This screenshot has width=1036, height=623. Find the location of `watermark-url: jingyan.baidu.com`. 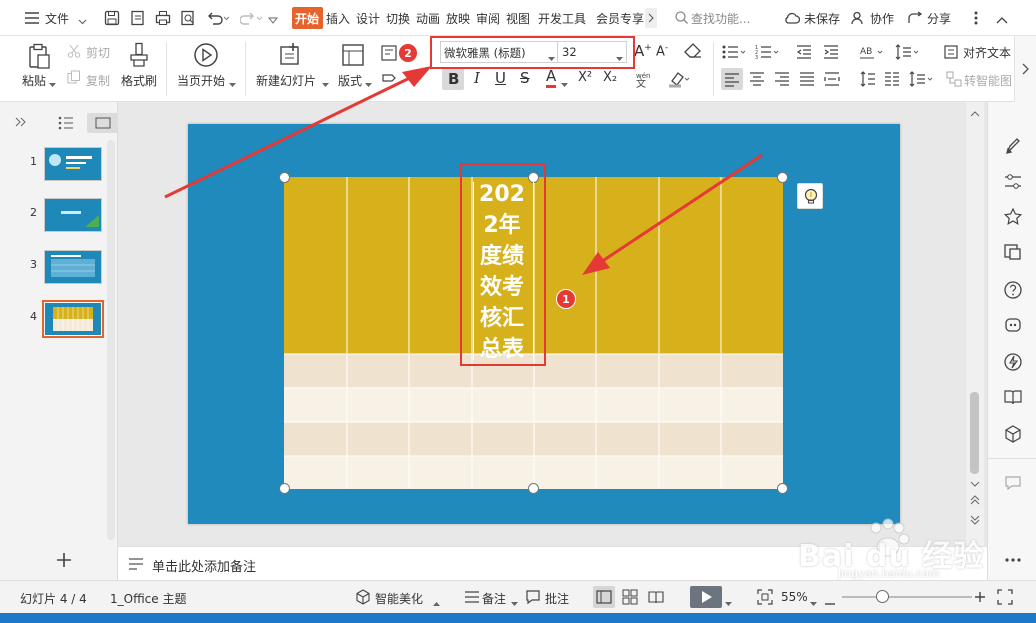

watermark-url: jingyan.baidu.com is located at coordinates (889, 573).